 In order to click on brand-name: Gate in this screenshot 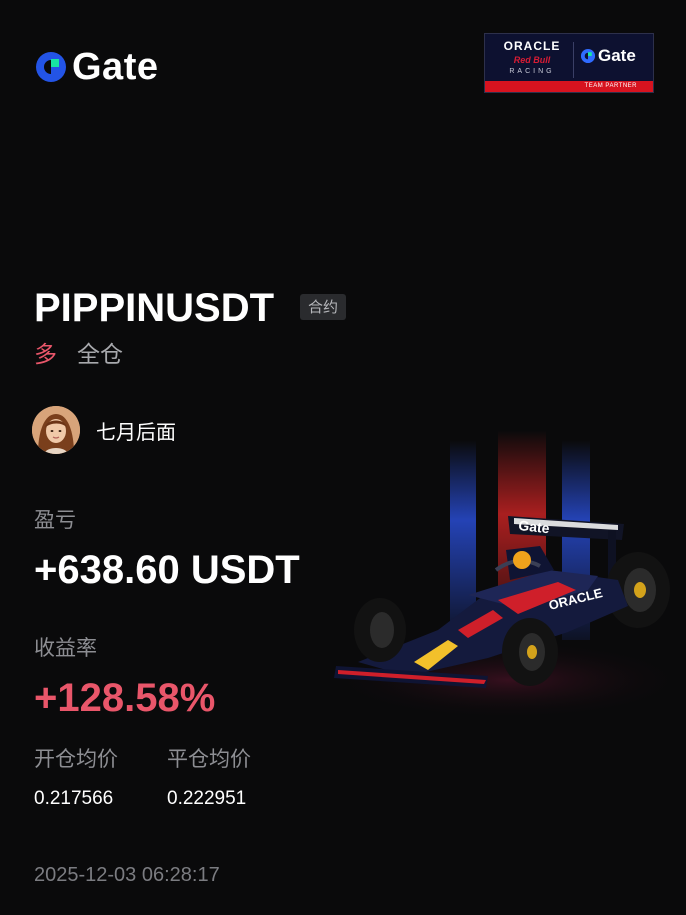, I will do `click(115, 67)`.